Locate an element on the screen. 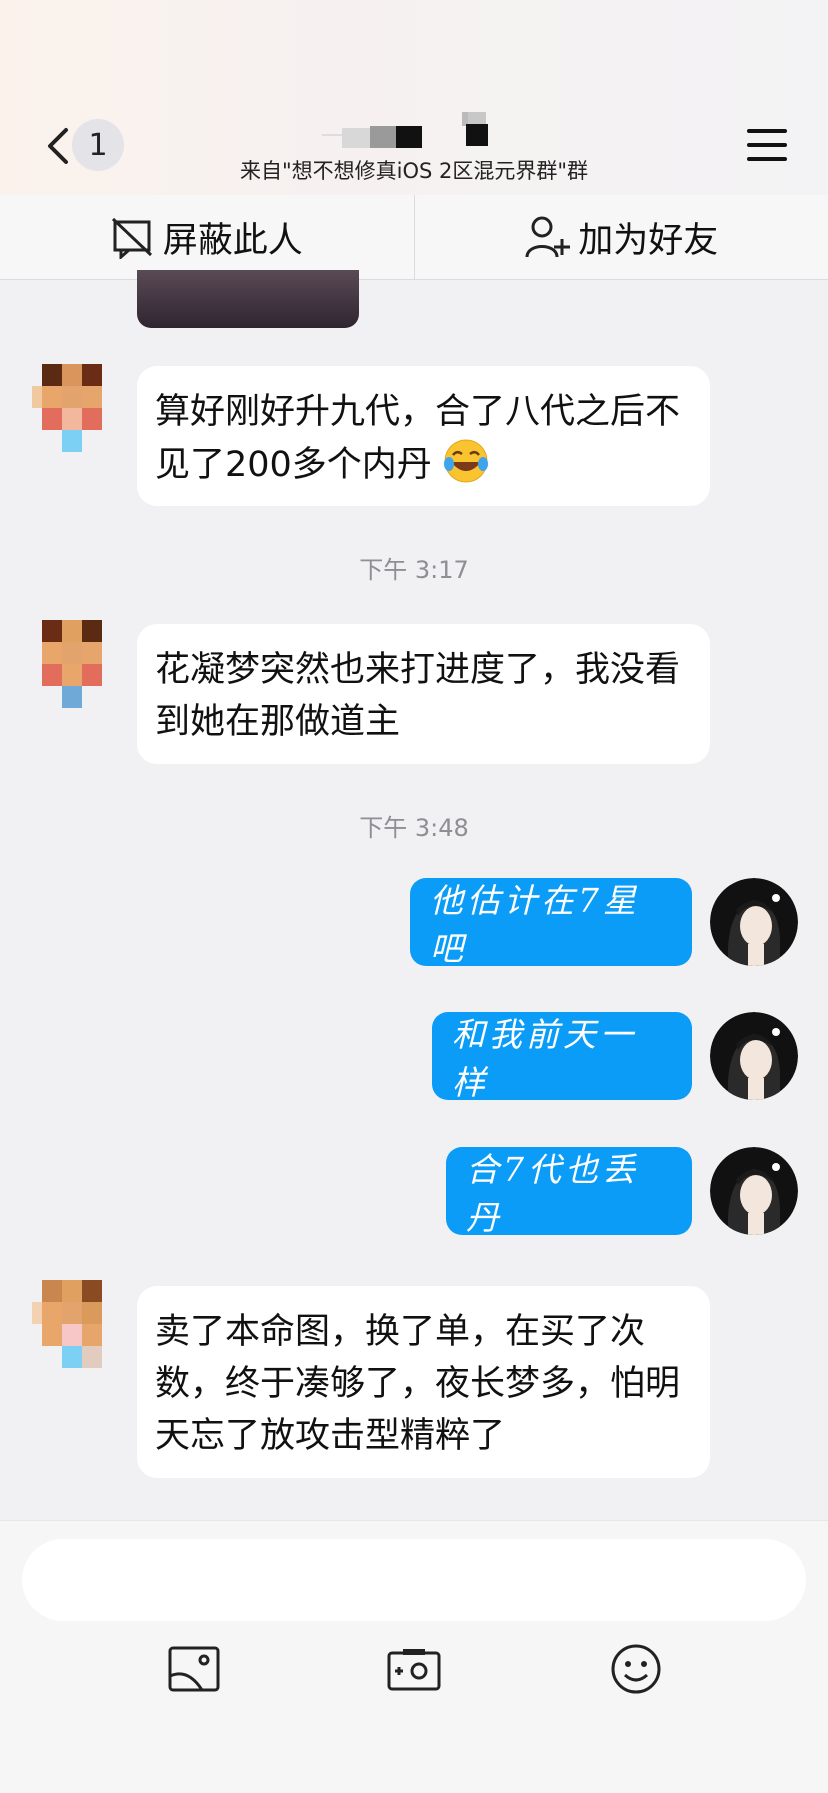  message-text: 卖了本命图，换了单，在买了次数，终于凑够了，夜长梦多，怕明天忘了放攻击型精粹了 is located at coordinates (417, 1384).